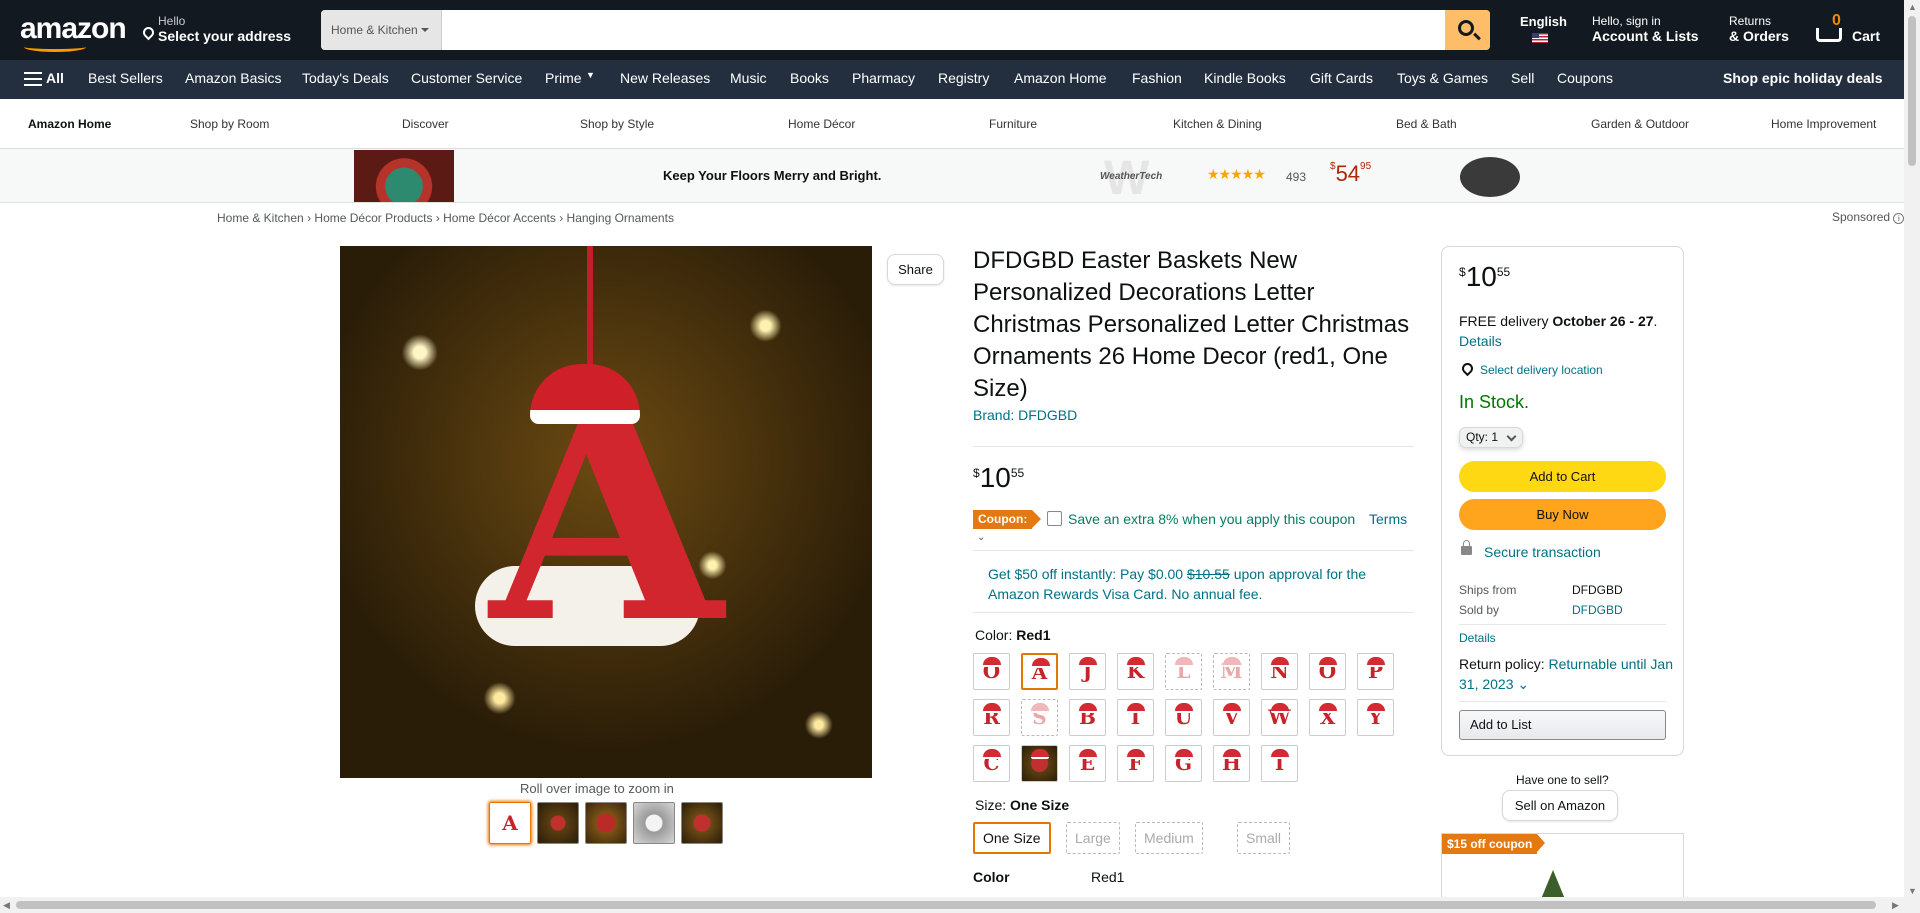 The height and width of the screenshot is (913, 1920). I want to click on add-to-cart-button: Add to Cart, so click(1562, 476).